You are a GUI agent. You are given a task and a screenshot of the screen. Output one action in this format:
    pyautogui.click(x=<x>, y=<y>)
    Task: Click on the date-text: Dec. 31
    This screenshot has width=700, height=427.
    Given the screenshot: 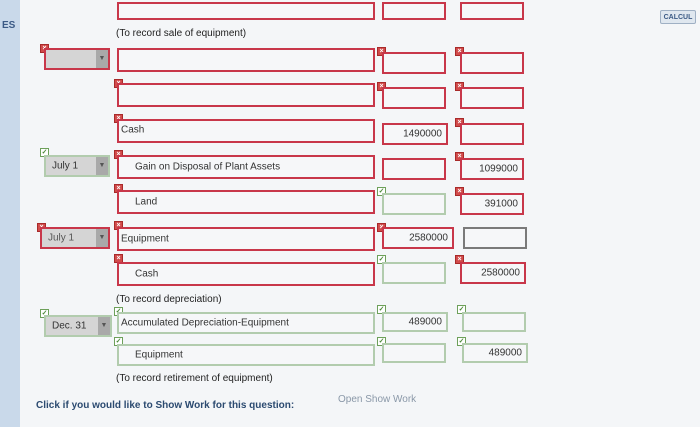 What is the action you would take?
    pyautogui.click(x=69, y=326)
    